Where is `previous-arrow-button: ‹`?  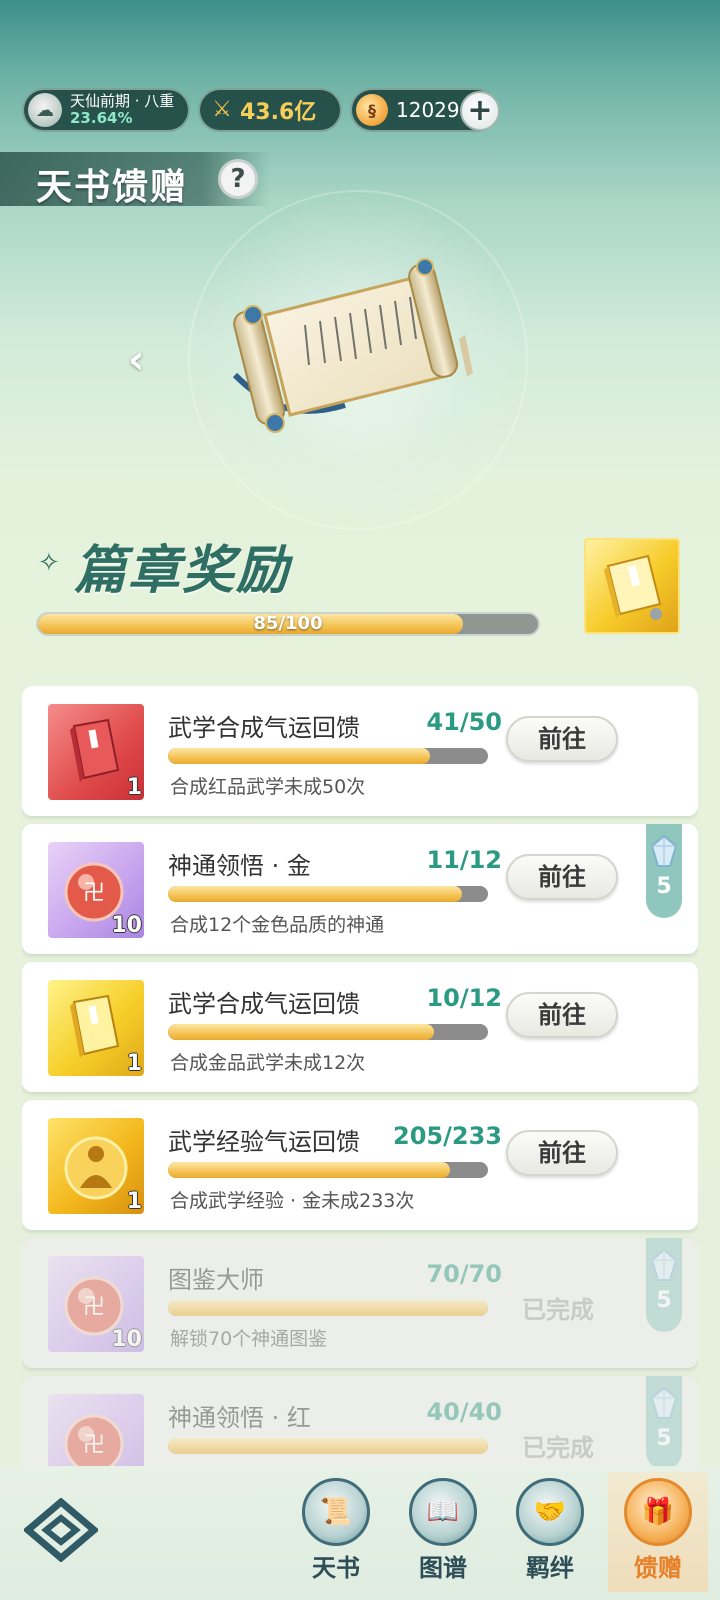
previous-arrow-button: ‹ is located at coordinates (144, 360).